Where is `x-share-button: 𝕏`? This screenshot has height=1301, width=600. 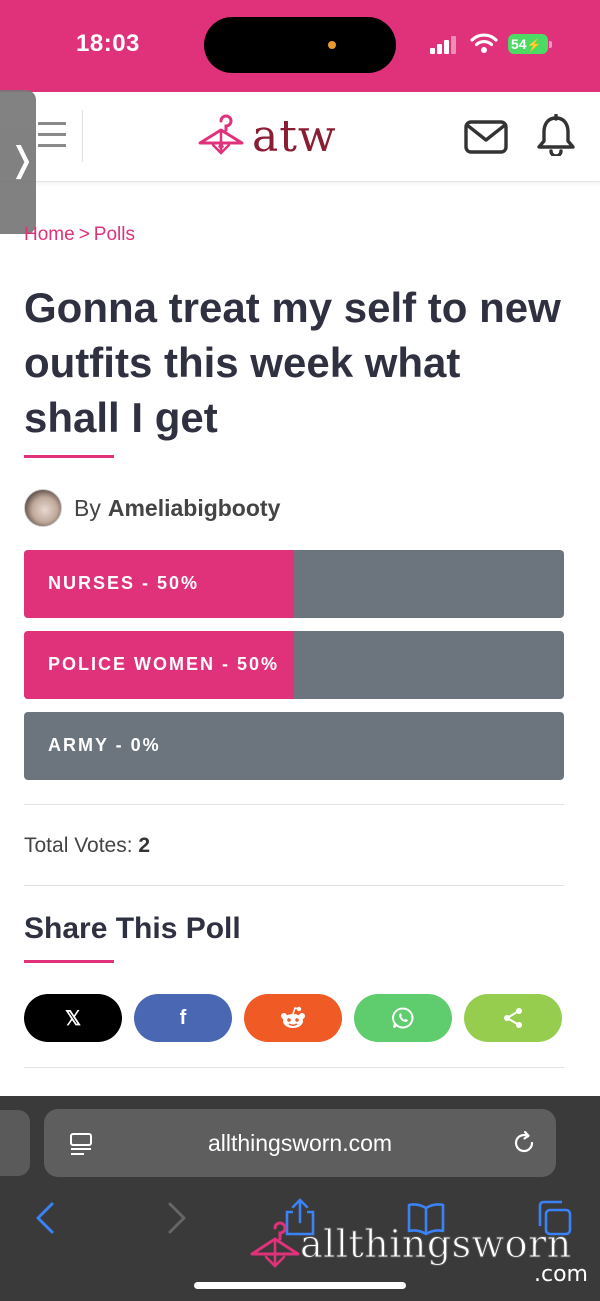
x-share-button: 𝕏 is located at coordinates (73, 1018).